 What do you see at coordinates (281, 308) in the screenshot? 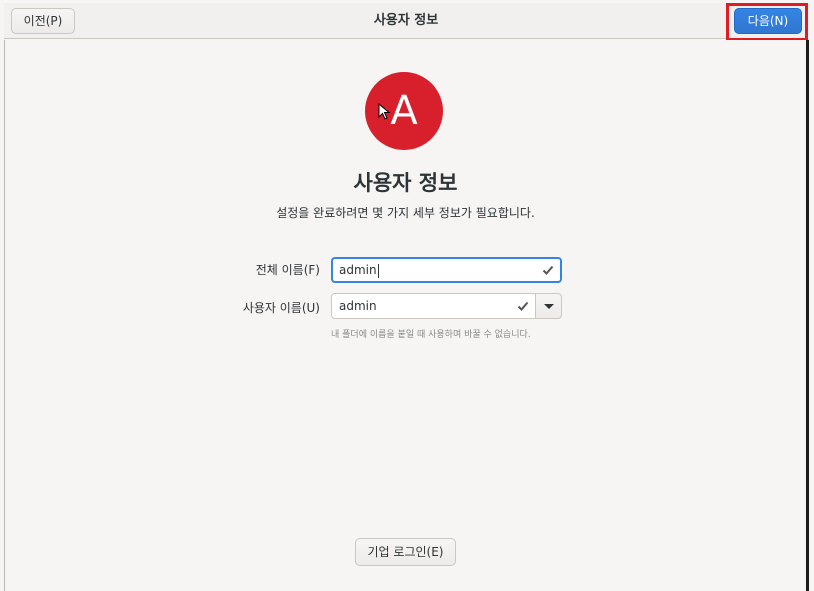
I see `username-label: 사용자 이름(U)` at bounding box center [281, 308].